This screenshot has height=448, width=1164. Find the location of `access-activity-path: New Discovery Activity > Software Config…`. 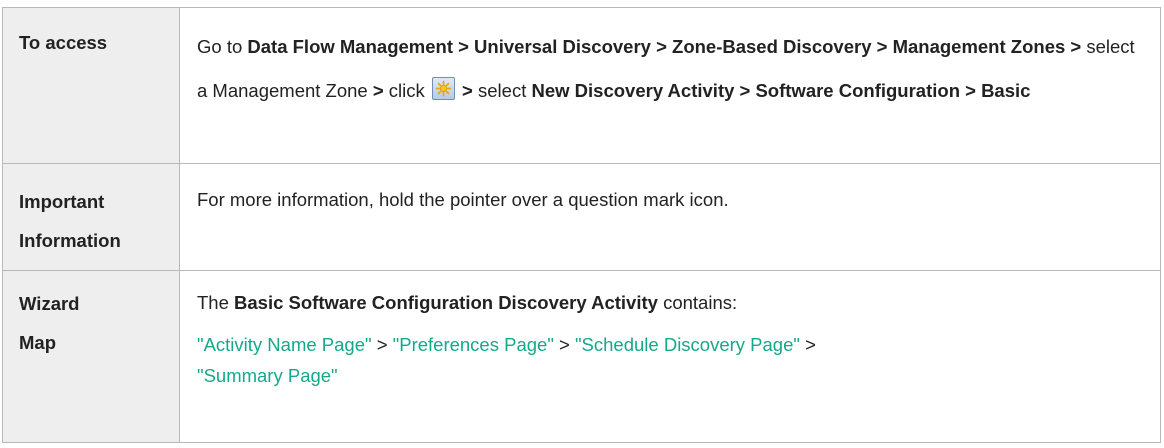

access-activity-path: New Discovery Activity > Software Config… is located at coordinates (781, 90).